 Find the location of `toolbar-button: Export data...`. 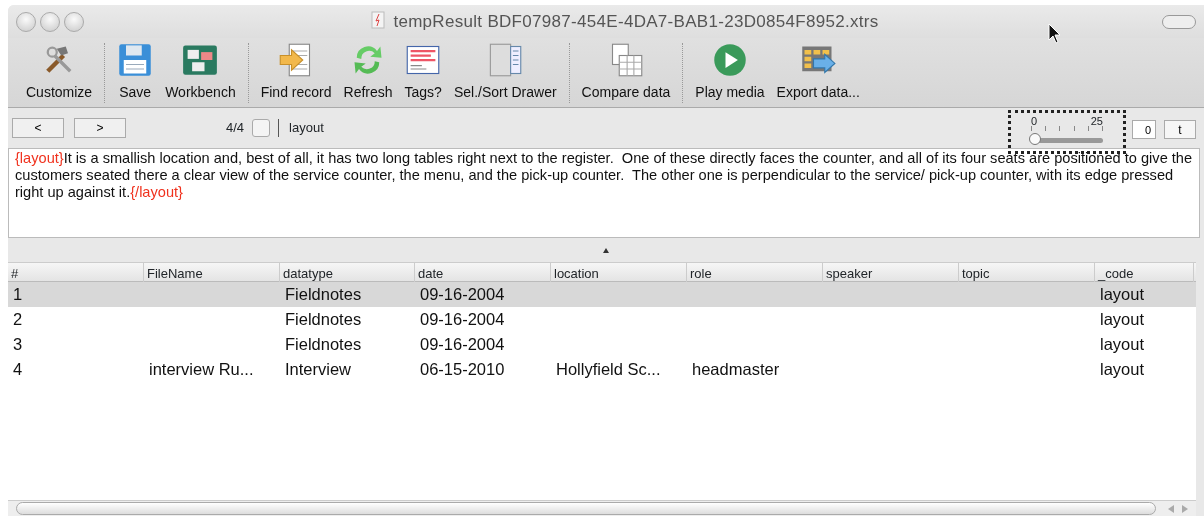

toolbar-button: Export data... is located at coordinates (818, 72).